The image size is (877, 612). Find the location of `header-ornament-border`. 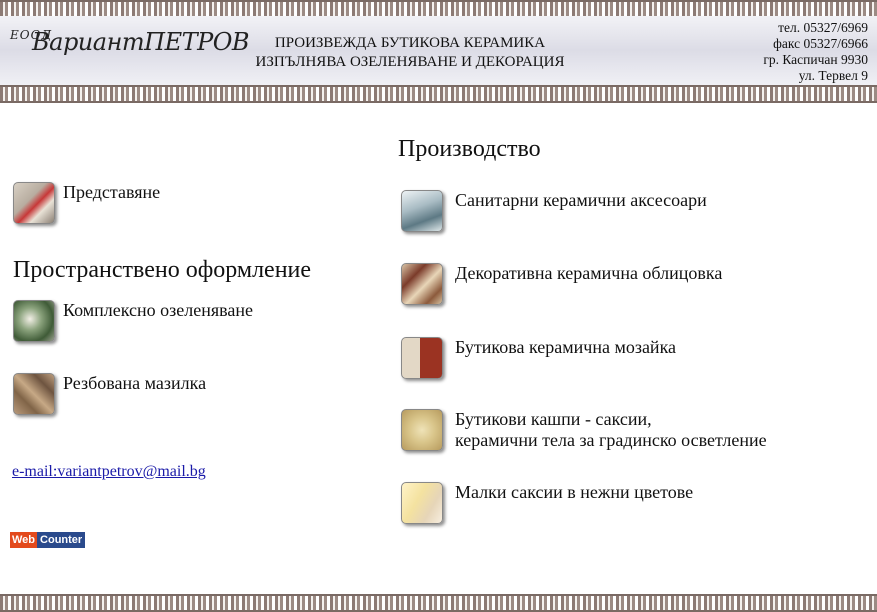

header-ornament-border is located at coordinates (438, 94).